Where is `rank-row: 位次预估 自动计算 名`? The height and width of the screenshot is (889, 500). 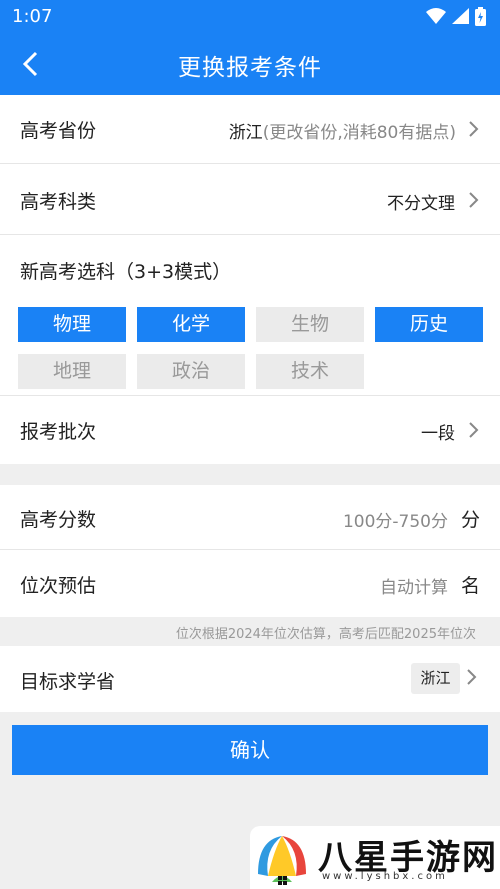
rank-row: 位次预估 自动计算 名 is located at coordinates (250, 583).